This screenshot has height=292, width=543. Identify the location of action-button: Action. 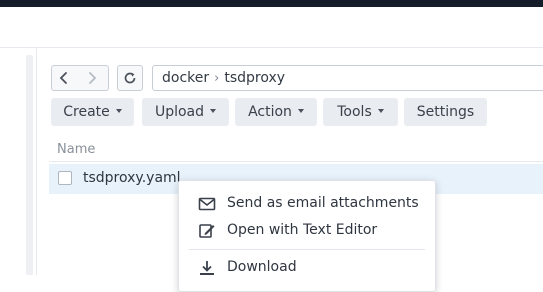
(276, 112).